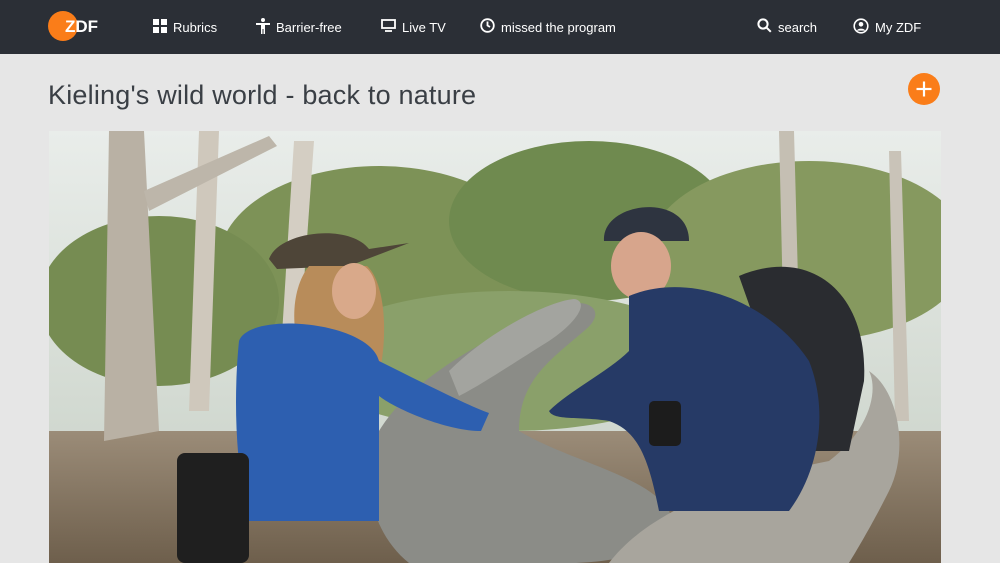 The width and height of the screenshot is (1000, 563). I want to click on nav-live-tv: Live TV, so click(413, 27).